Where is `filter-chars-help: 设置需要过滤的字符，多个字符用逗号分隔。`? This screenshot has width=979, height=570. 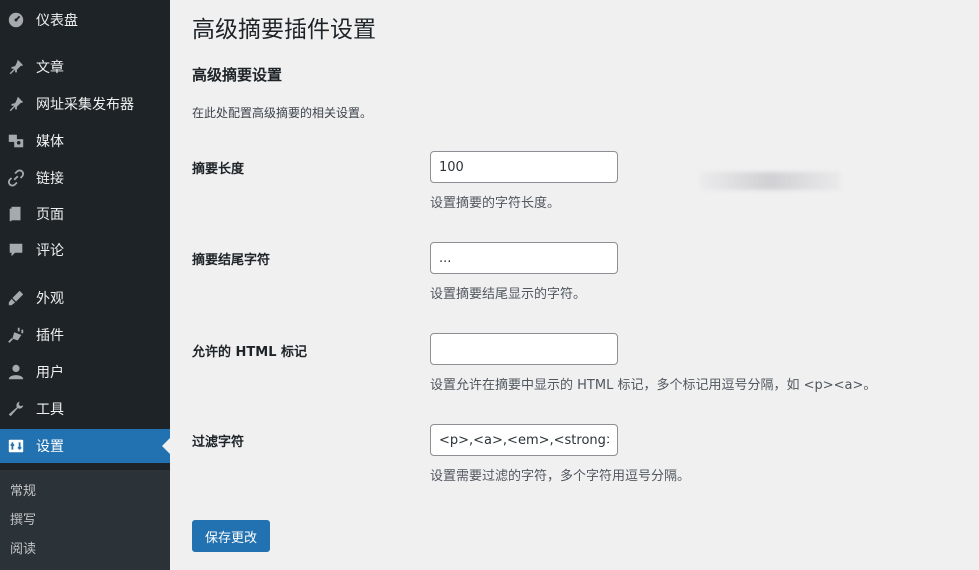
filter-chars-help: 设置需要过滤的字符，多个字符用逗号分隔。 is located at coordinates (560, 476).